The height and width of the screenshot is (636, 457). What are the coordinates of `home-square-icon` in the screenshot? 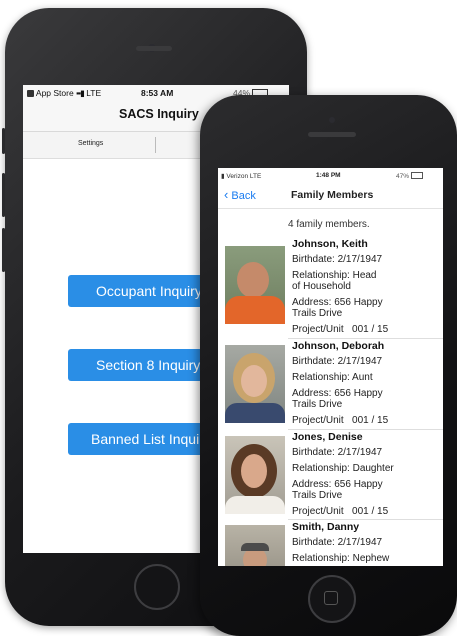 It's located at (331, 598).